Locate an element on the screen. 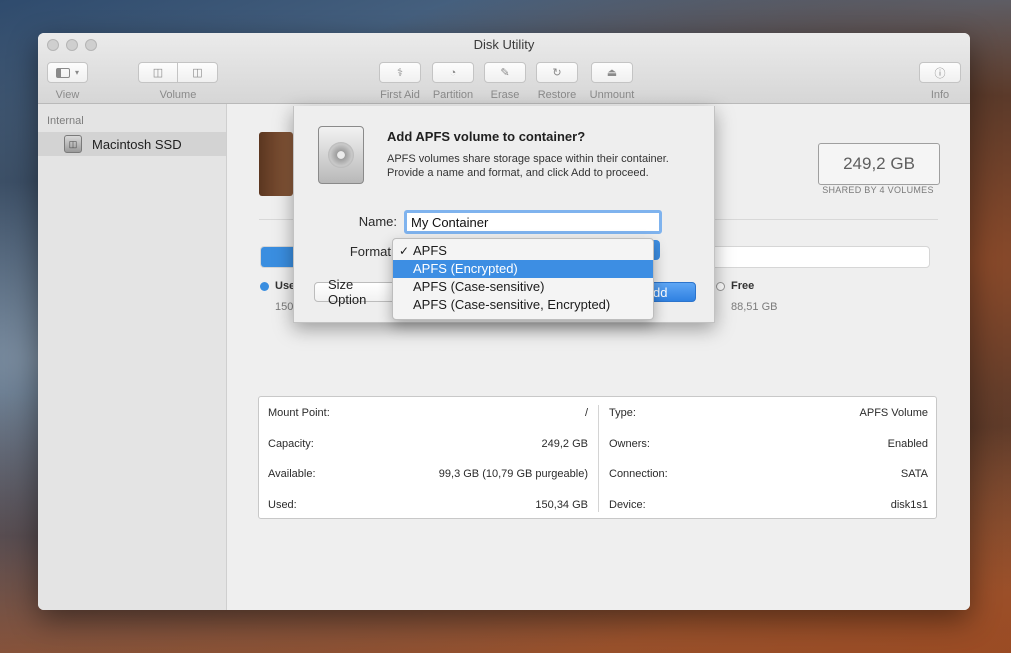 This screenshot has width=1011, height=653. chevron-down-icon: ▾ is located at coordinates (76, 72).